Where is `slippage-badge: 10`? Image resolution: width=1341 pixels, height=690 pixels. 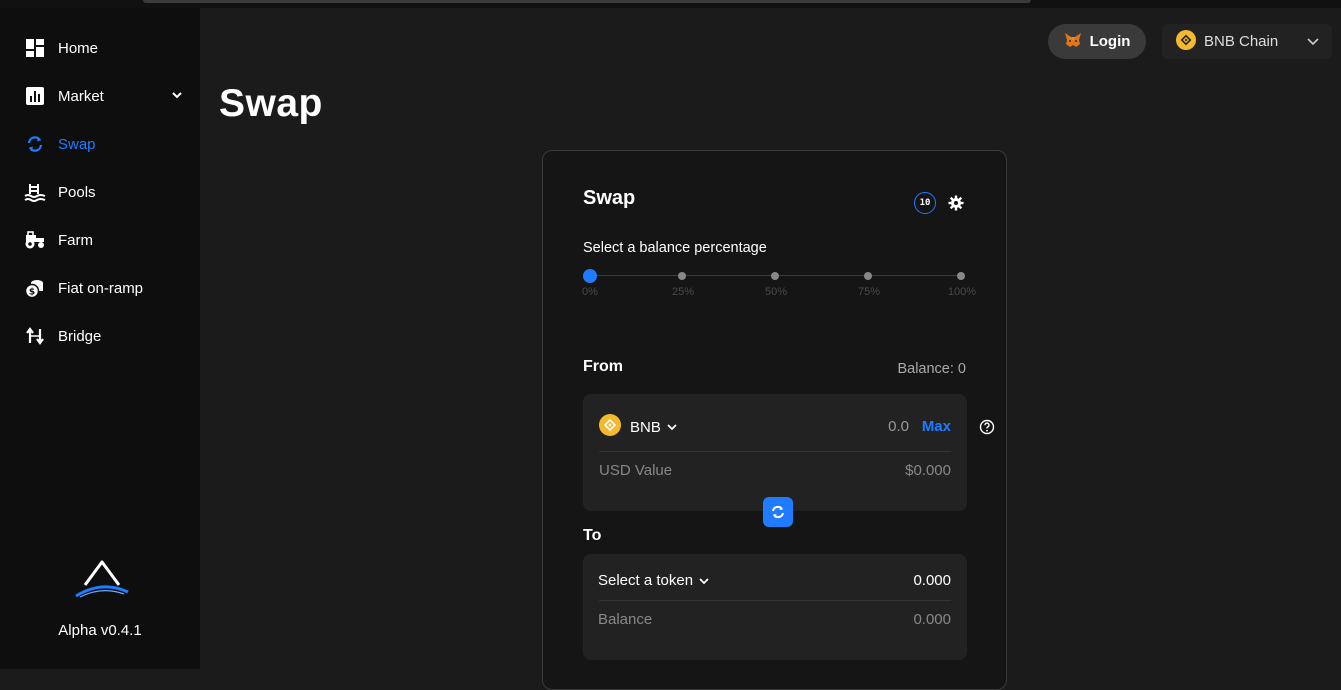
slippage-badge: 10 is located at coordinates (925, 203).